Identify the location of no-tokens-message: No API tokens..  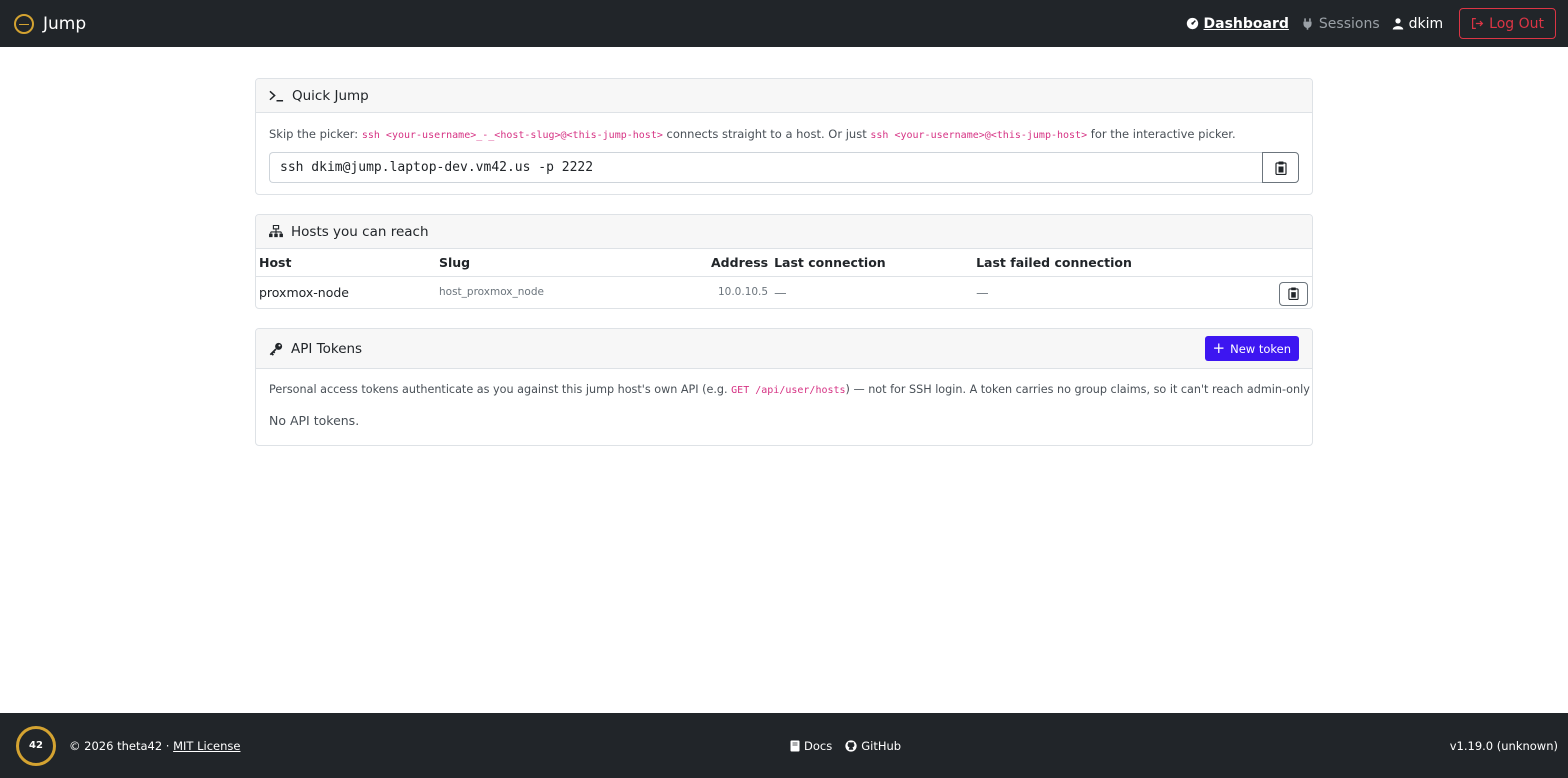
(314, 420).